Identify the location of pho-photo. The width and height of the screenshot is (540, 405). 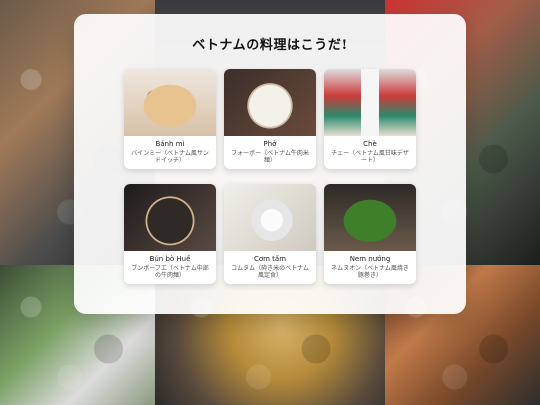
(270, 102).